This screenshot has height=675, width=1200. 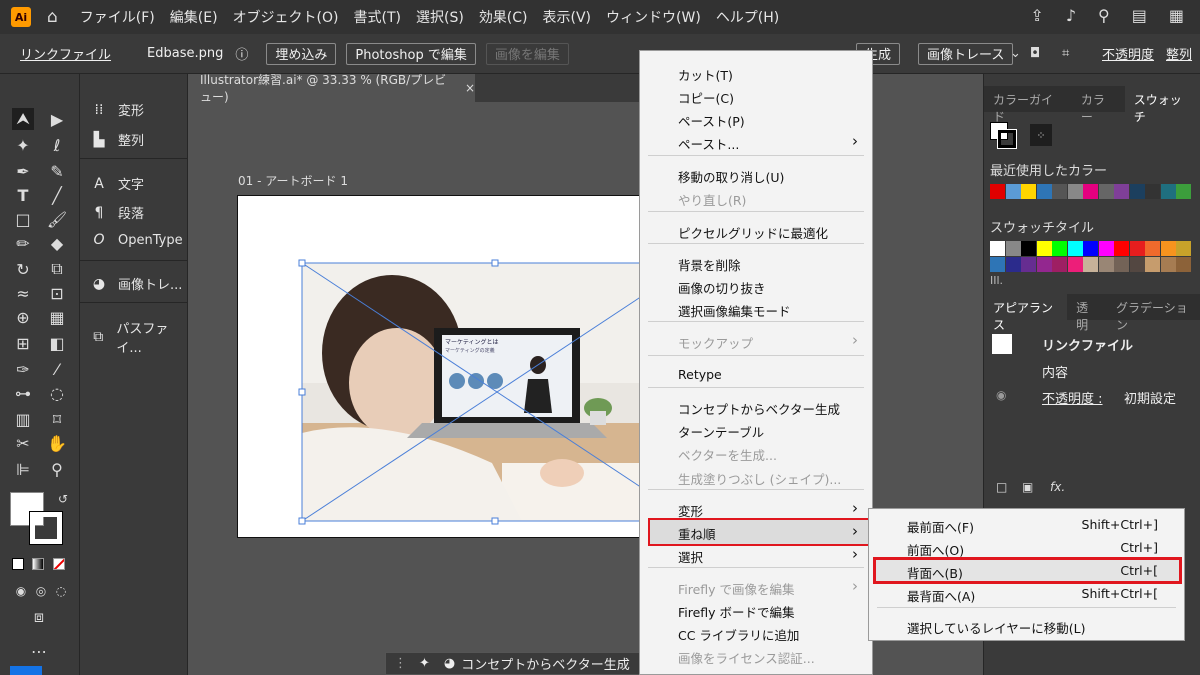 What do you see at coordinates (1091, 191) in the screenshot?
I see `recent-colors-row` at bounding box center [1091, 191].